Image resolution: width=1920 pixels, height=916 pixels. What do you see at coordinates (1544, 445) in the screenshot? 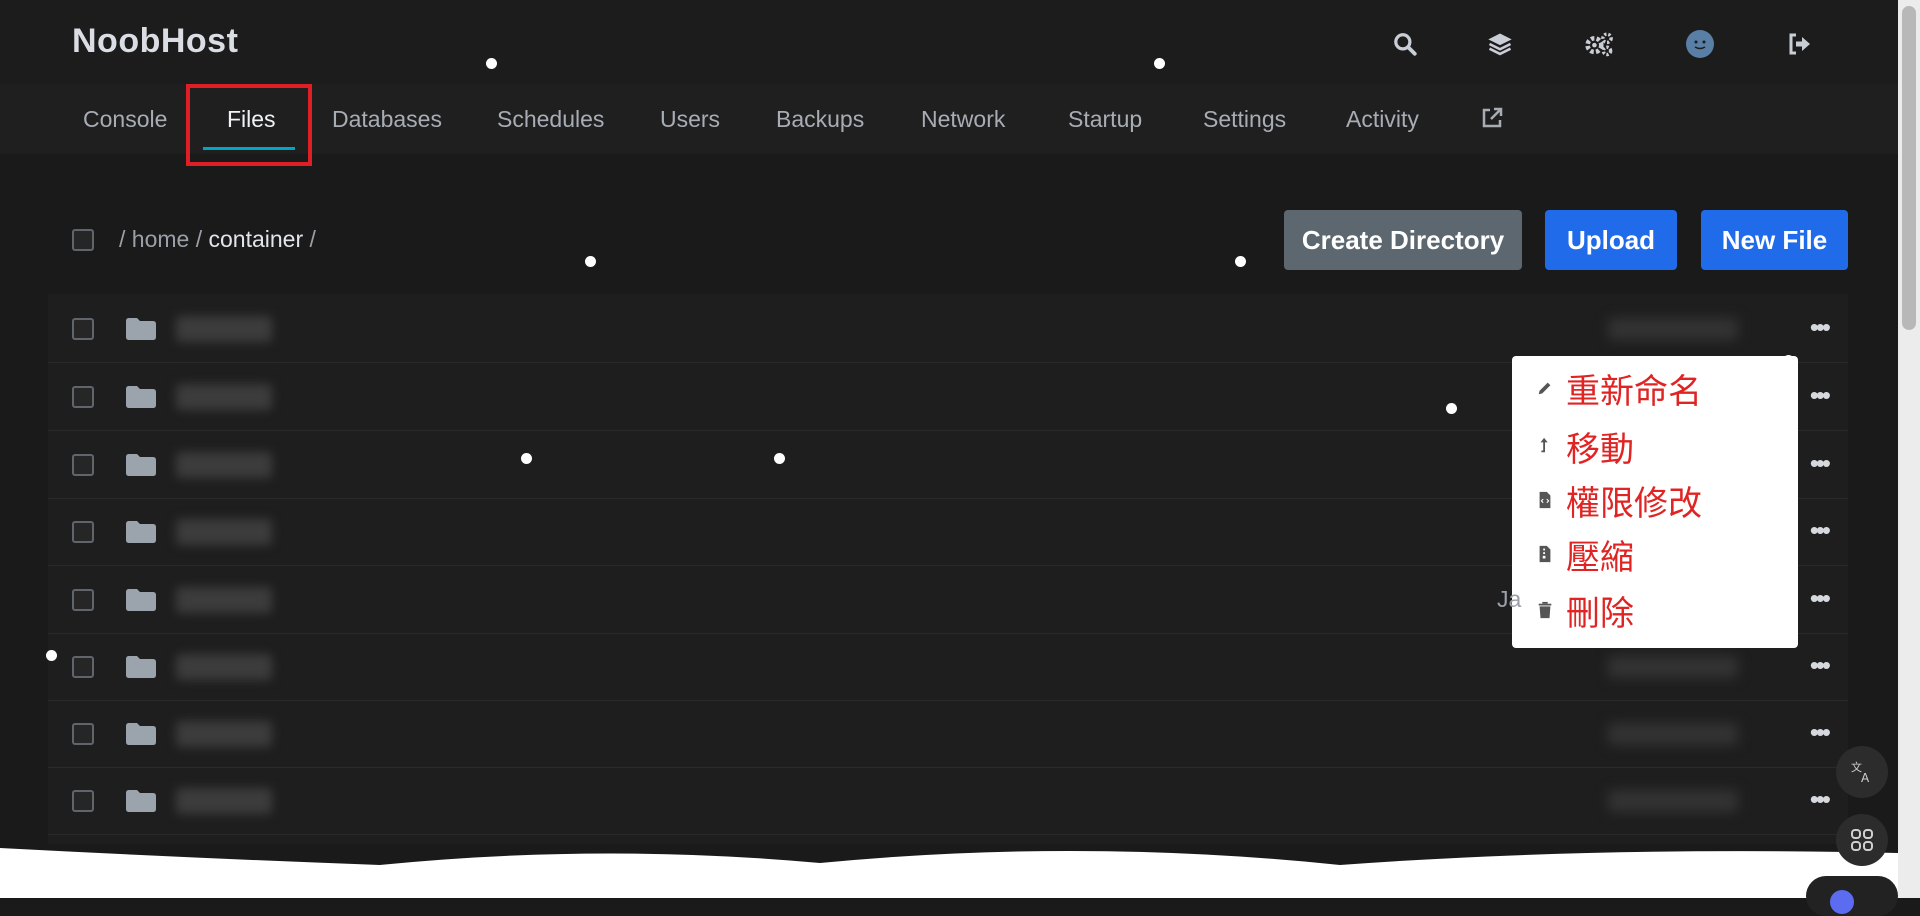
I see `level-up-icon` at bounding box center [1544, 445].